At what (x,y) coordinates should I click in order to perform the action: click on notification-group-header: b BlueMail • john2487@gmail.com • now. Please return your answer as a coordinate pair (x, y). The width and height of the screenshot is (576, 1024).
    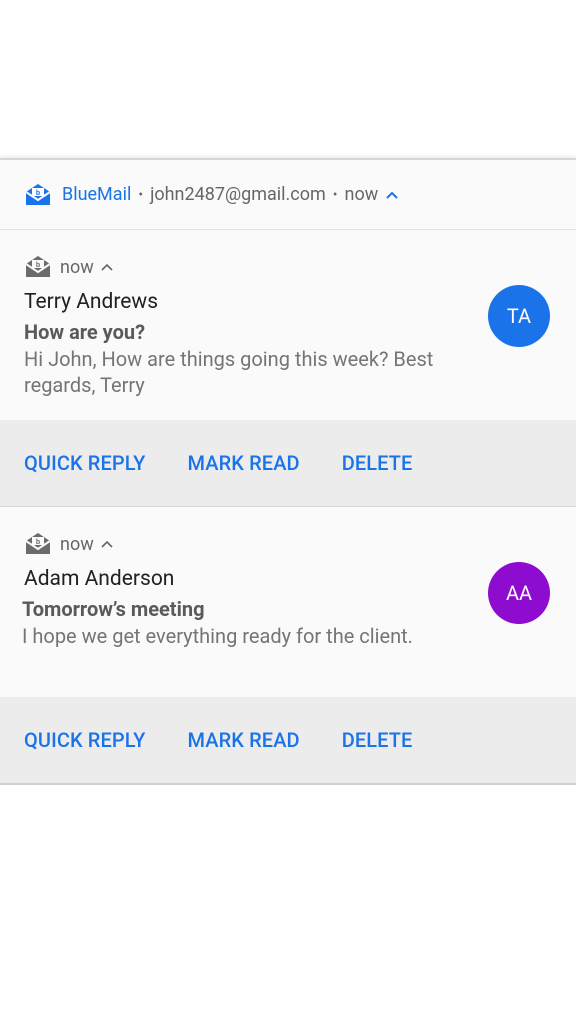
    Looking at the image, I should click on (288, 195).